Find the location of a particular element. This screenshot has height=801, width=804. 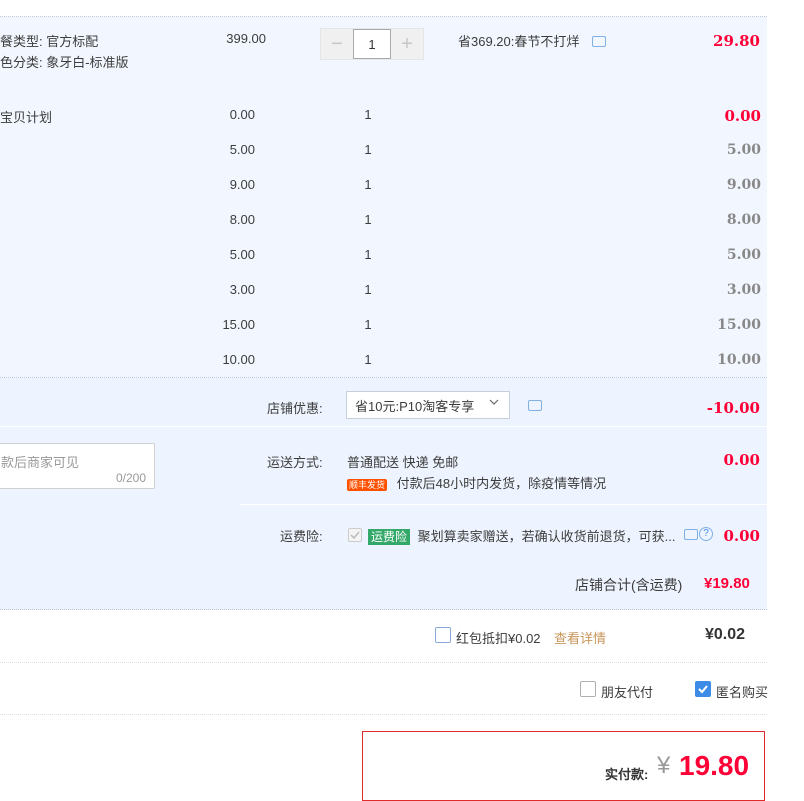

plan-row-subtotal: 15.00 is located at coordinates (739, 325).